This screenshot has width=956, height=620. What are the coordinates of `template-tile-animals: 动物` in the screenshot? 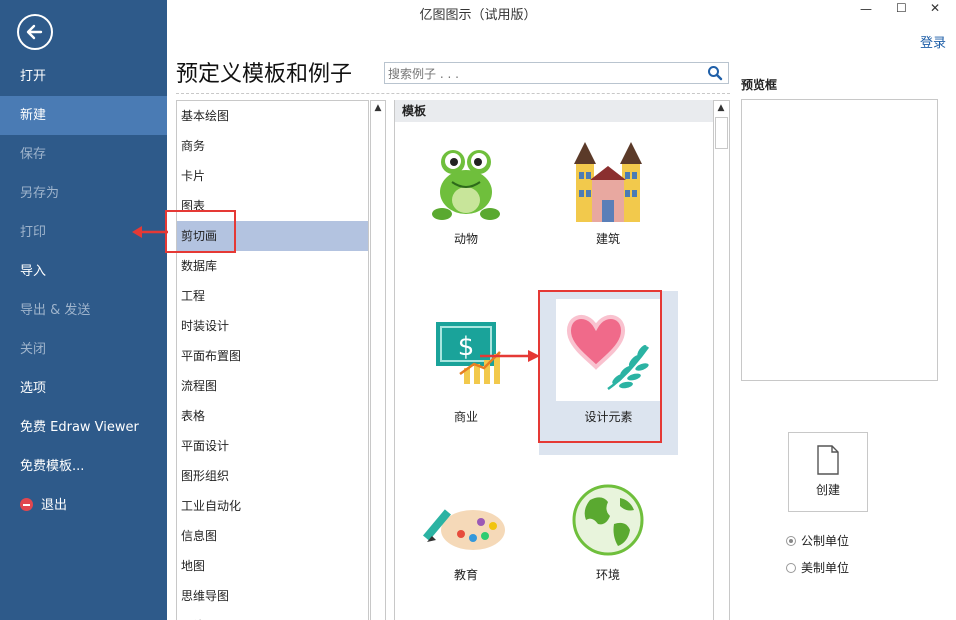 It's located at (466, 200).